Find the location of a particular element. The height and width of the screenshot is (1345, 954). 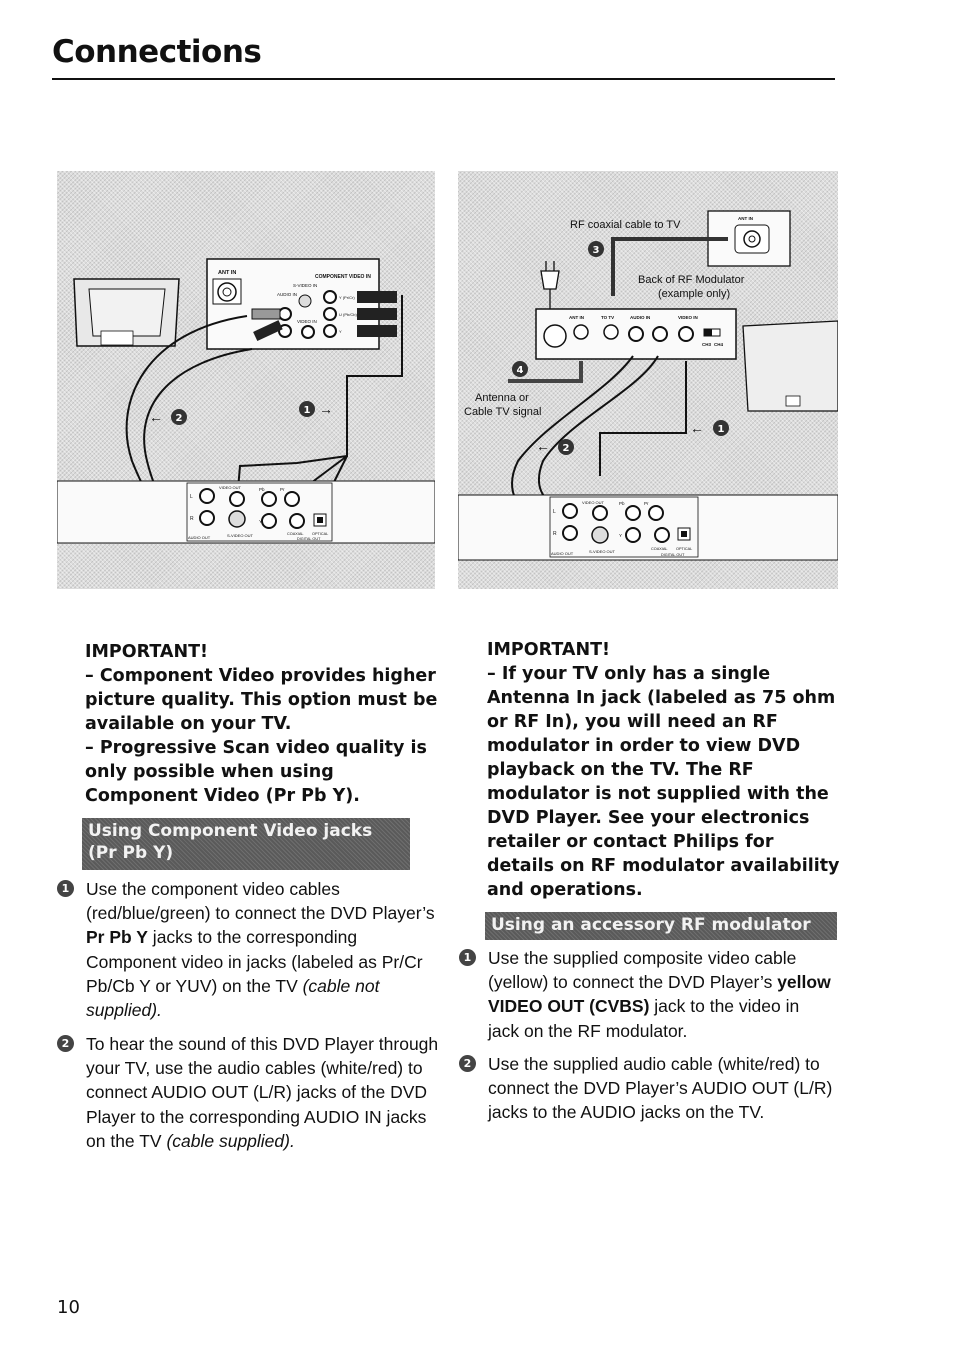

ch3-label: CH3 is located at coordinates (706, 344).